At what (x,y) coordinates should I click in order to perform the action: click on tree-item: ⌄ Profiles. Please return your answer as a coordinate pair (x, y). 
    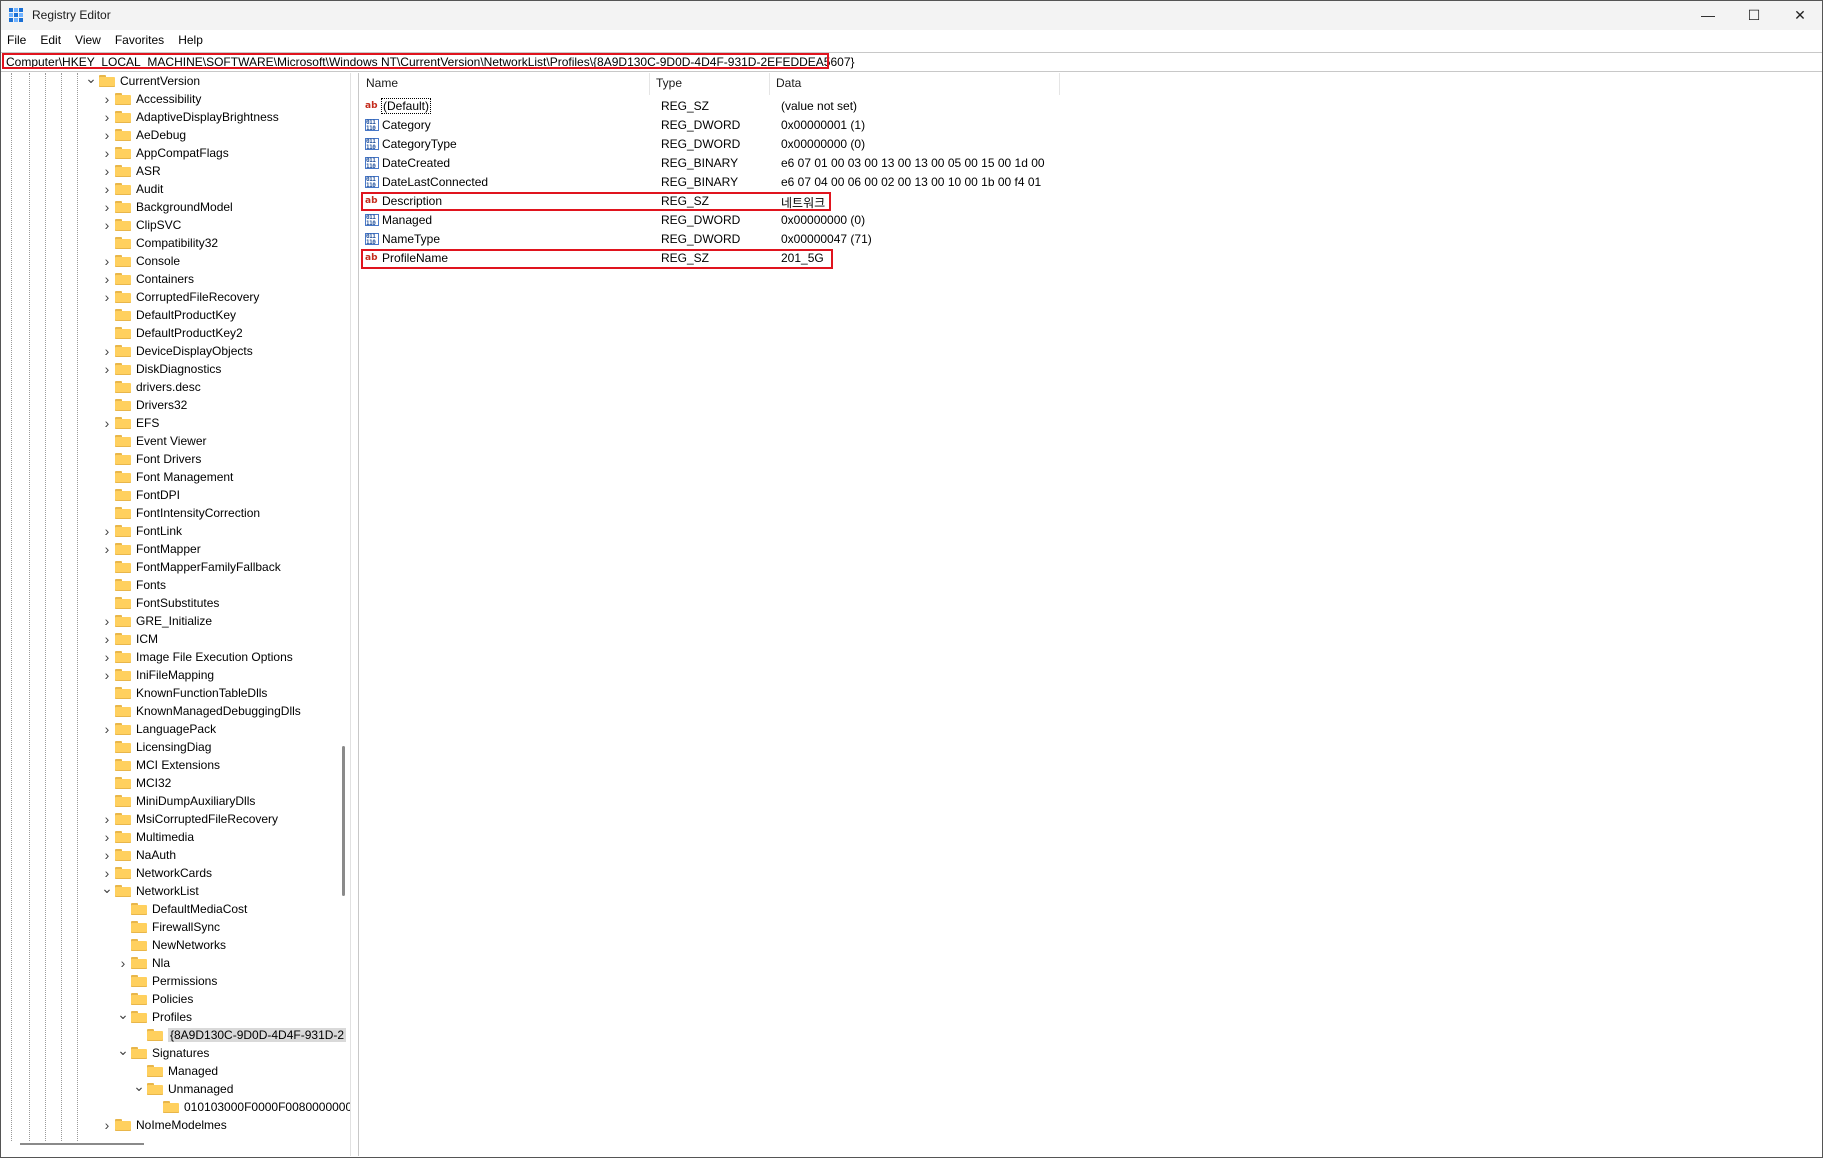
    Looking at the image, I should click on (153, 1015).